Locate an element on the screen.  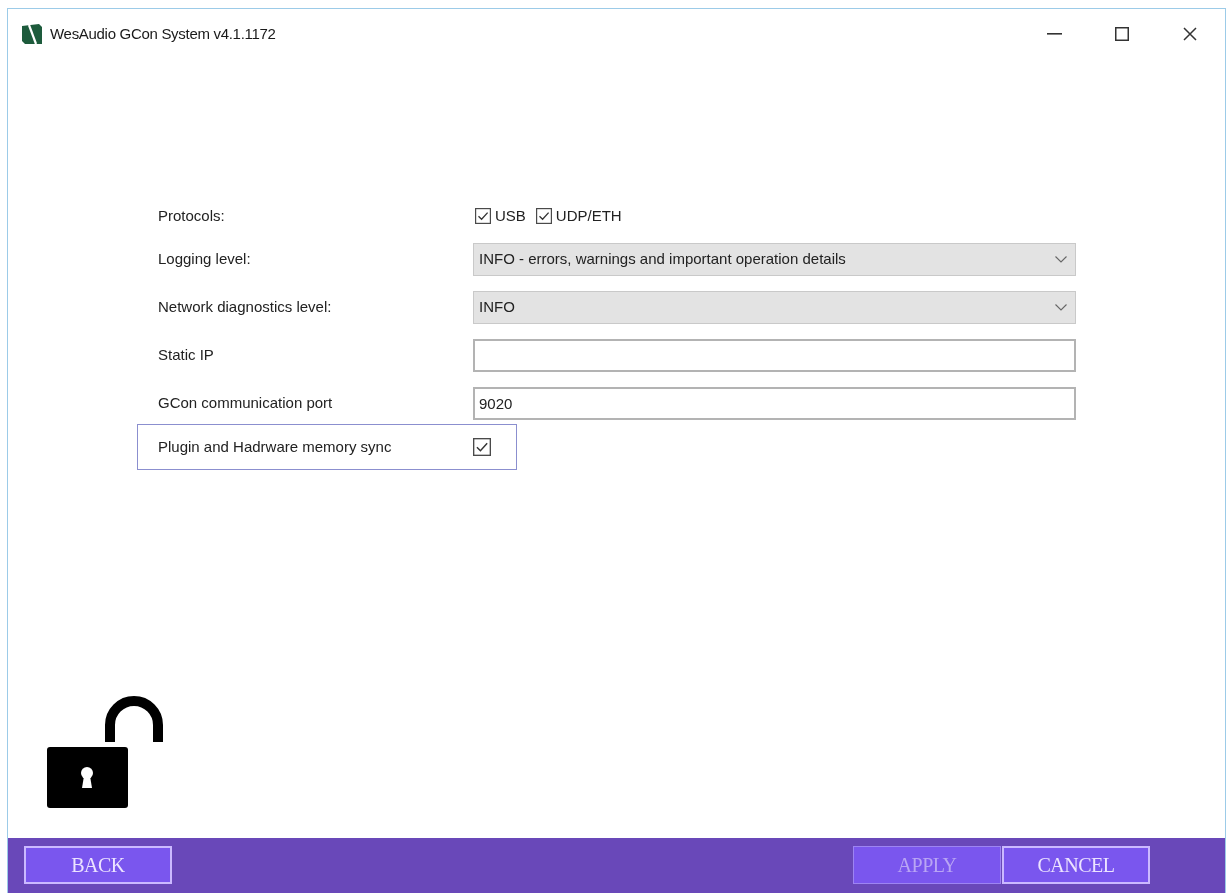
dropdown: INFO - errors, warnings and important operation details is located at coordinates (774, 259).